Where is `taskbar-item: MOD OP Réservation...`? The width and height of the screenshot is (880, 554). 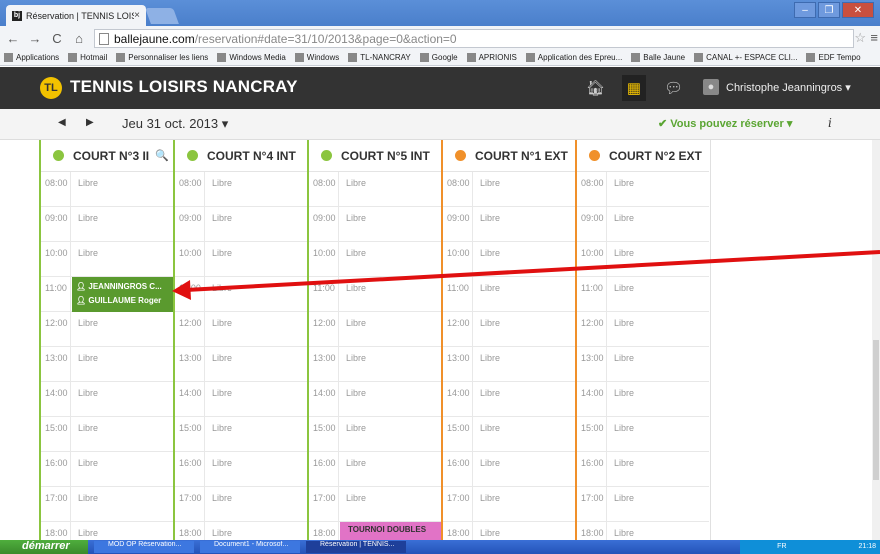
taskbar-item: MOD OP Réservation... is located at coordinates (144, 547).